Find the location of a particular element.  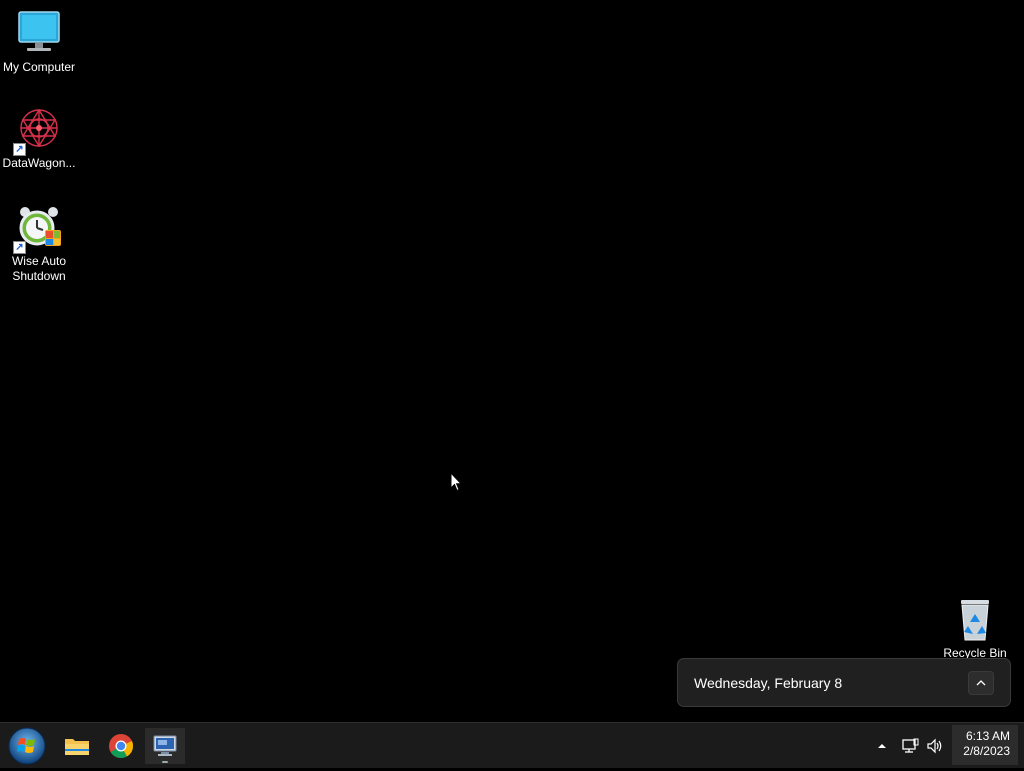

calendar-flyout: Wednesday, February 8 is located at coordinates (844, 682).